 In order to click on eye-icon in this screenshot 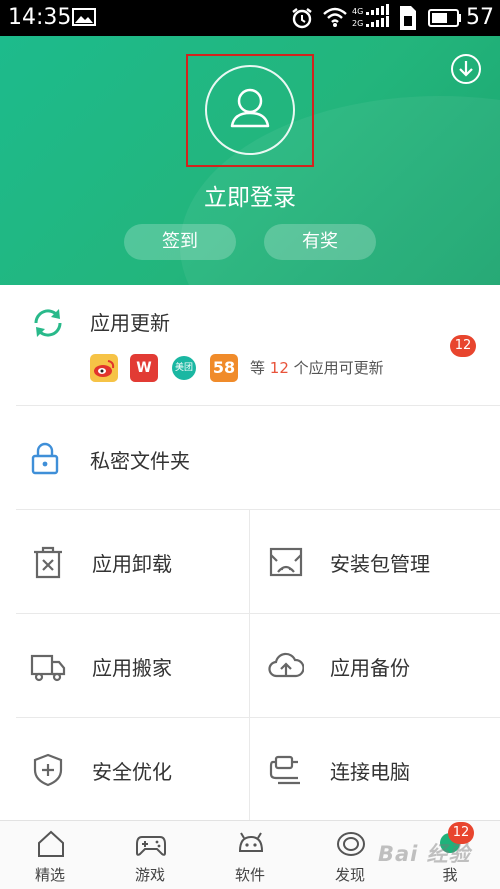, I will do `click(351, 844)`.